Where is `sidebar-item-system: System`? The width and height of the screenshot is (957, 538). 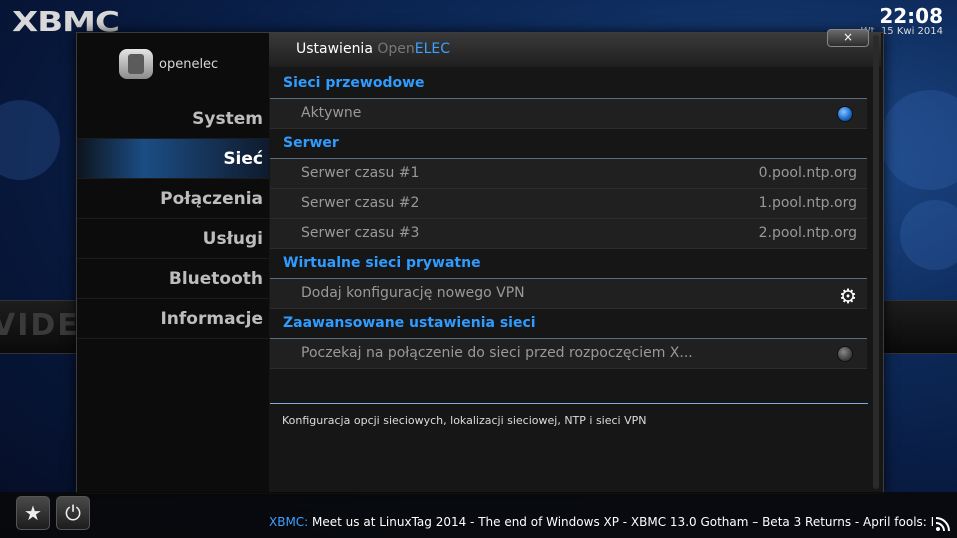 sidebar-item-system: System is located at coordinates (173, 119).